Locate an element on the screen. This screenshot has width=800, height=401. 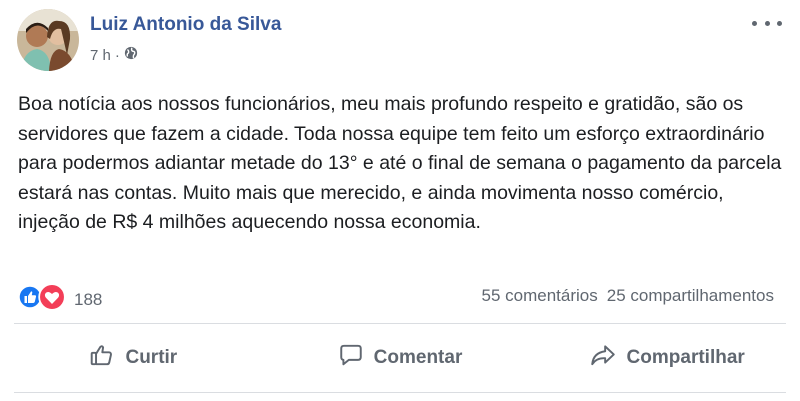
share-label: Compartilhar is located at coordinates (685, 357).